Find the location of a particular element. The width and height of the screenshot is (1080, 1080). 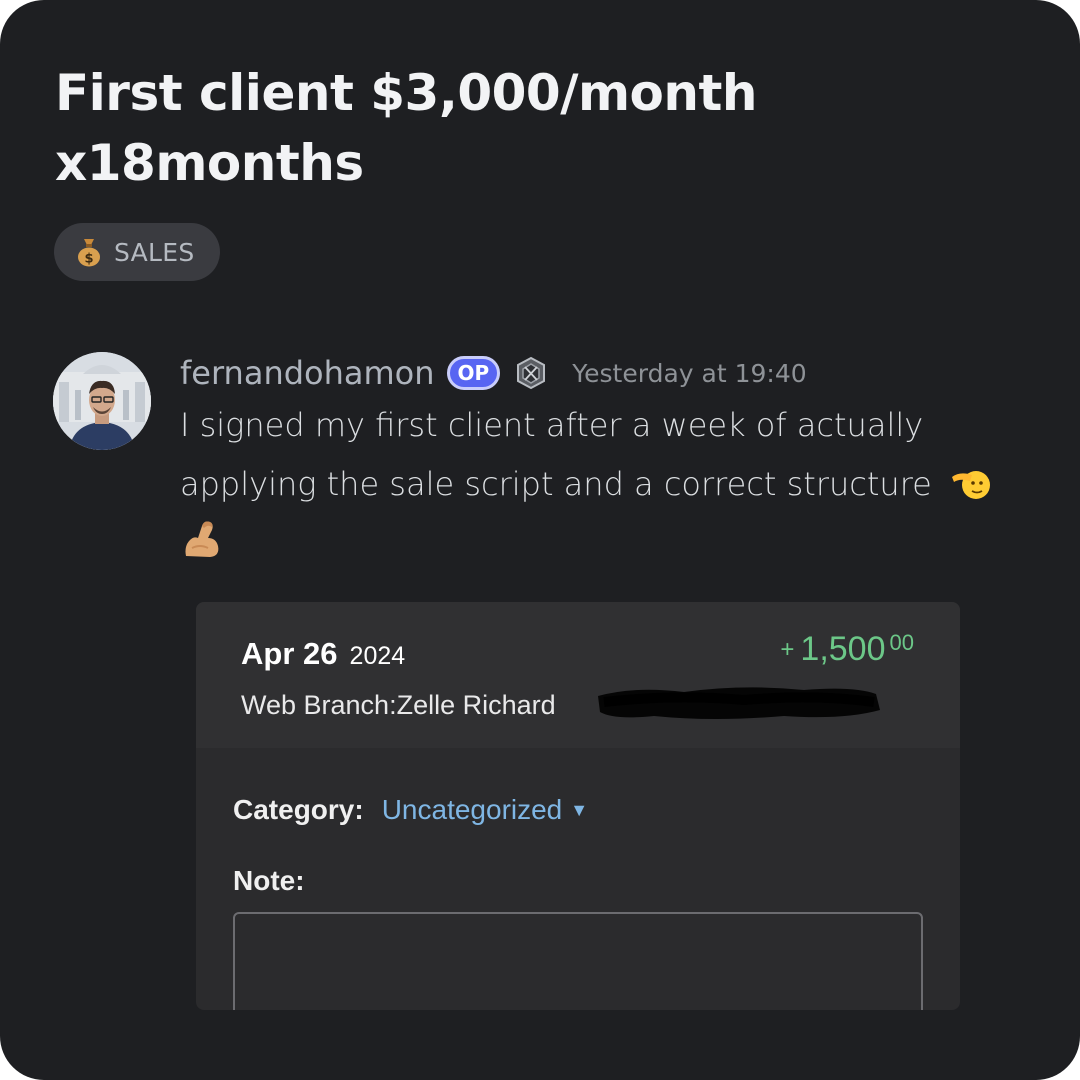

note-label: Note: is located at coordinates (269, 880).